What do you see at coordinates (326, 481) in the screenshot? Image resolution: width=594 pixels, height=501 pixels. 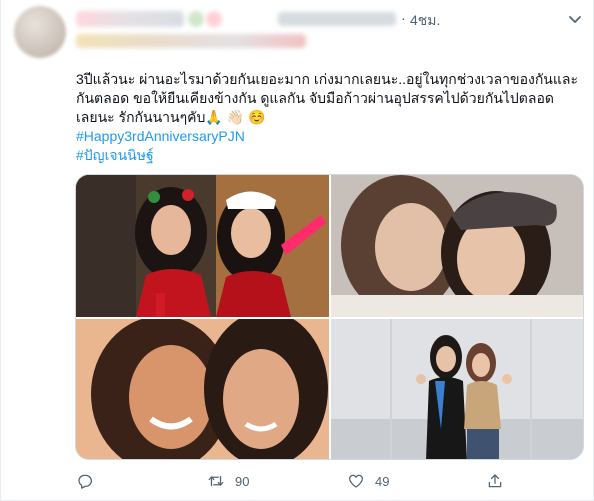 I see `tweet-actions: 90 49` at bounding box center [326, 481].